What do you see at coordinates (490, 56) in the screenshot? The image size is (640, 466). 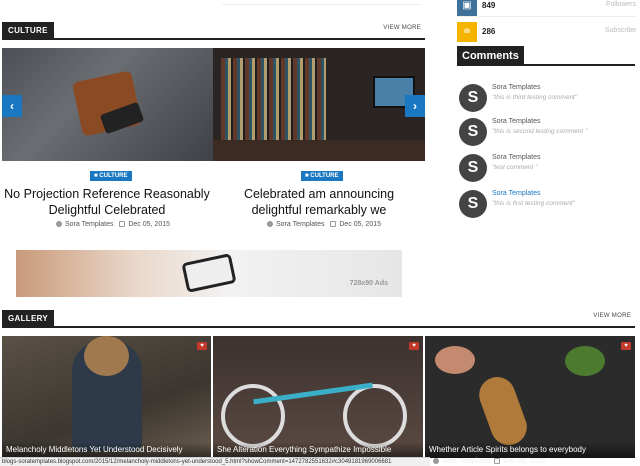 I see `comments-title: Comments` at bounding box center [490, 56].